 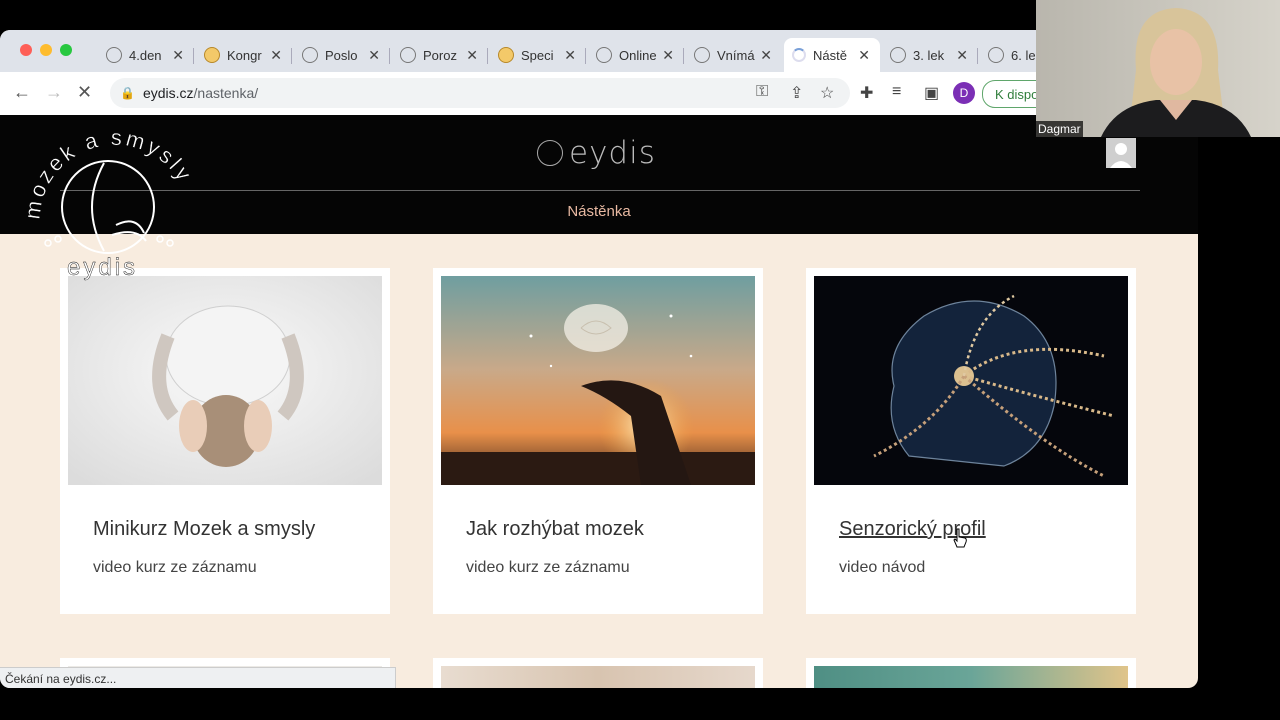 I want to click on hand-cursor-icon, so click(x=960, y=538).